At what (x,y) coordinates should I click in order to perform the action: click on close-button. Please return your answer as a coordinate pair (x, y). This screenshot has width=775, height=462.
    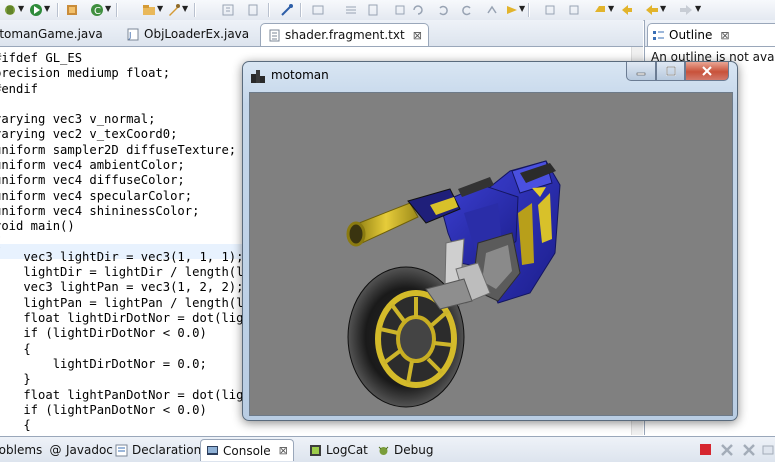
    Looking at the image, I should click on (707, 71).